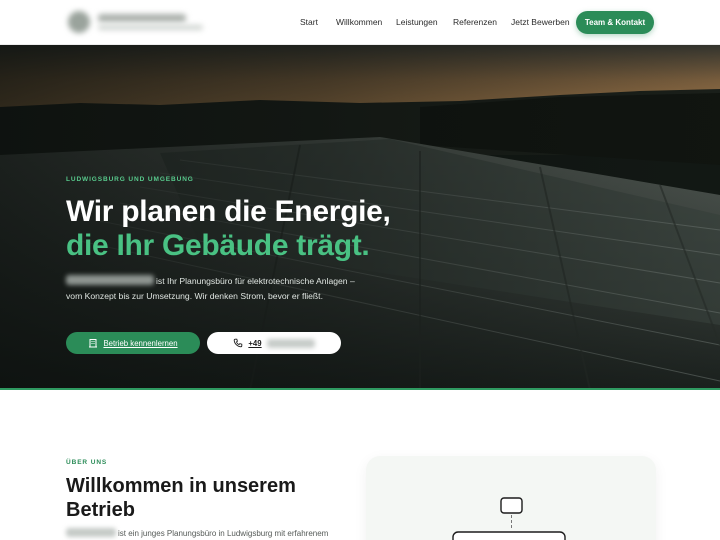 This screenshot has width=720, height=540. Describe the element at coordinates (290, 343) in the screenshot. I see `phone-number-redacted` at that location.